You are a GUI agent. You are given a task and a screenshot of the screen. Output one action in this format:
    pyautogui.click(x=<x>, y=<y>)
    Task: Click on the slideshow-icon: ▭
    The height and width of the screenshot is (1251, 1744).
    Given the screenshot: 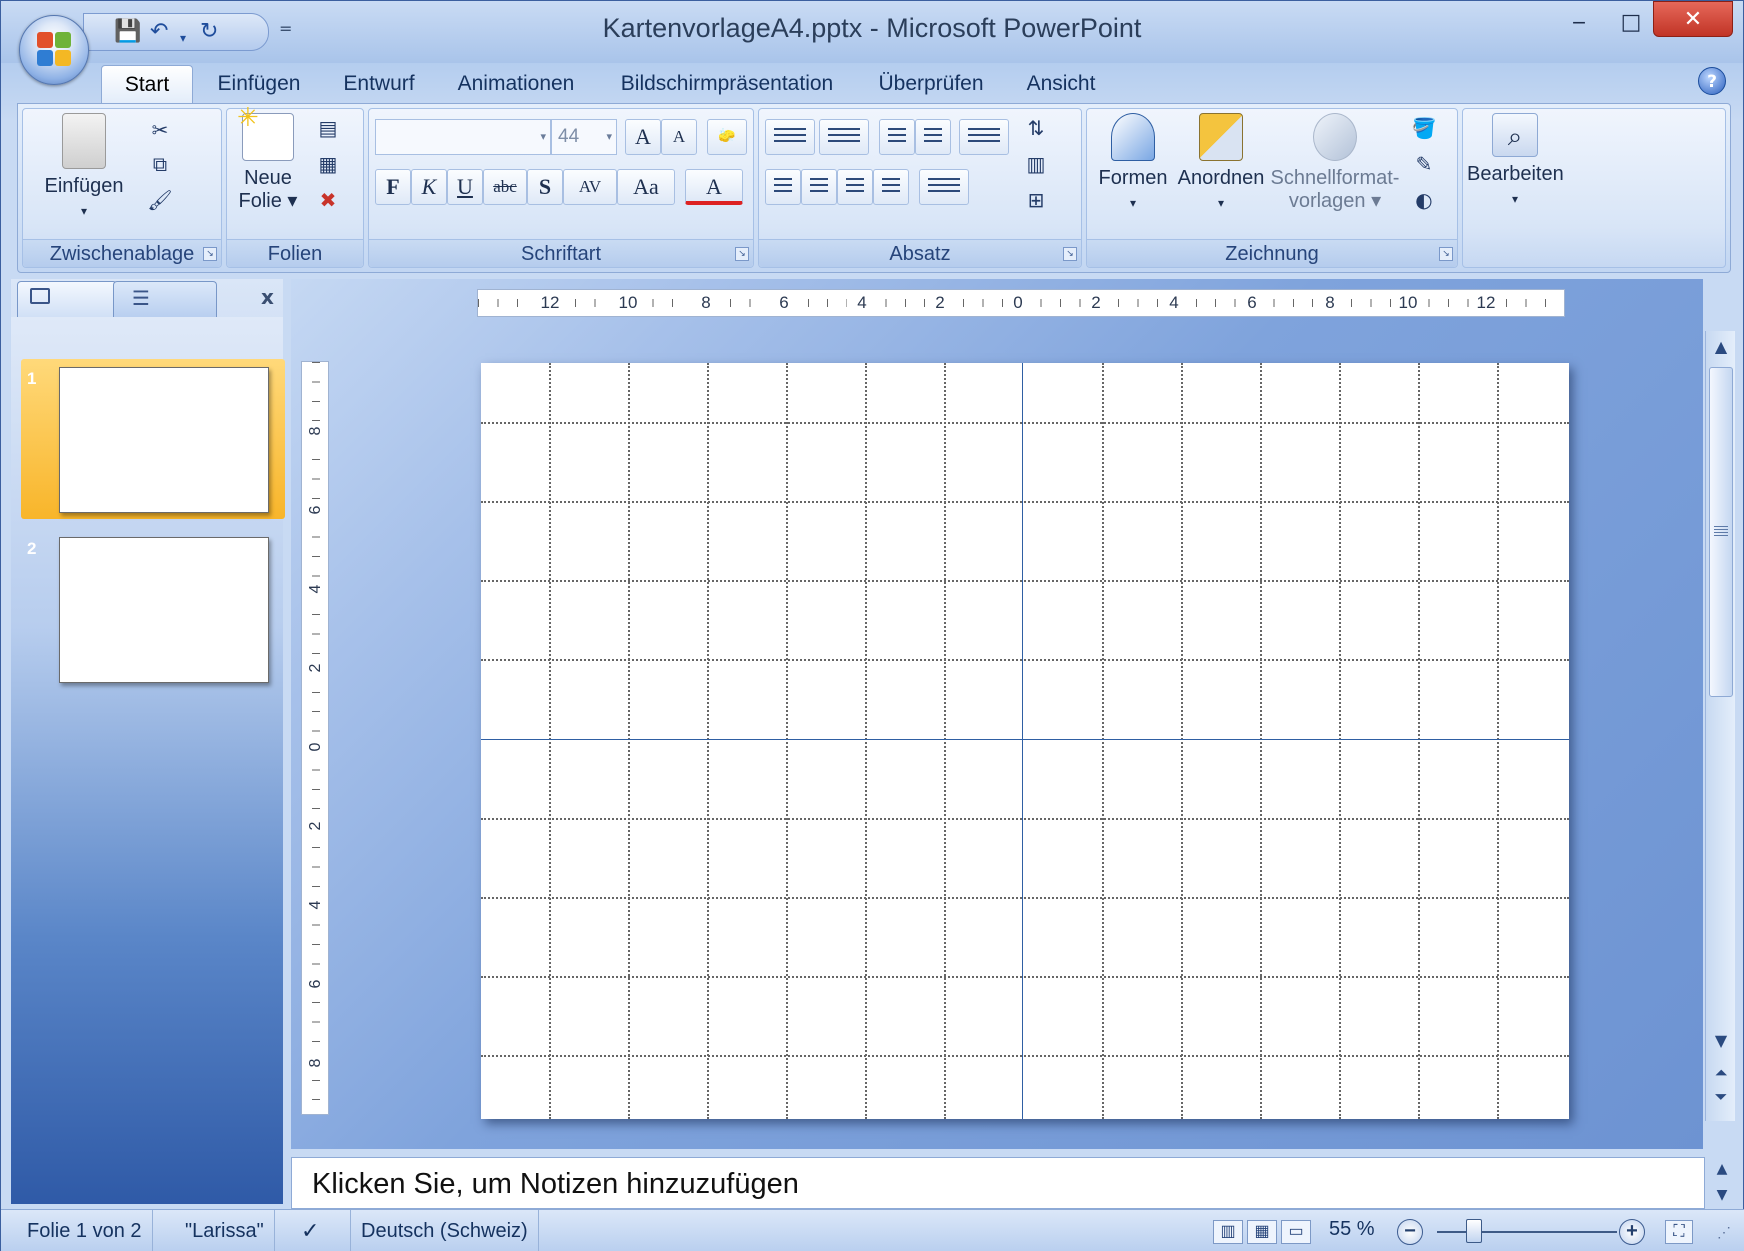 What is the action you would take?
    pyautogui.click(x=1296, y=1232)
    